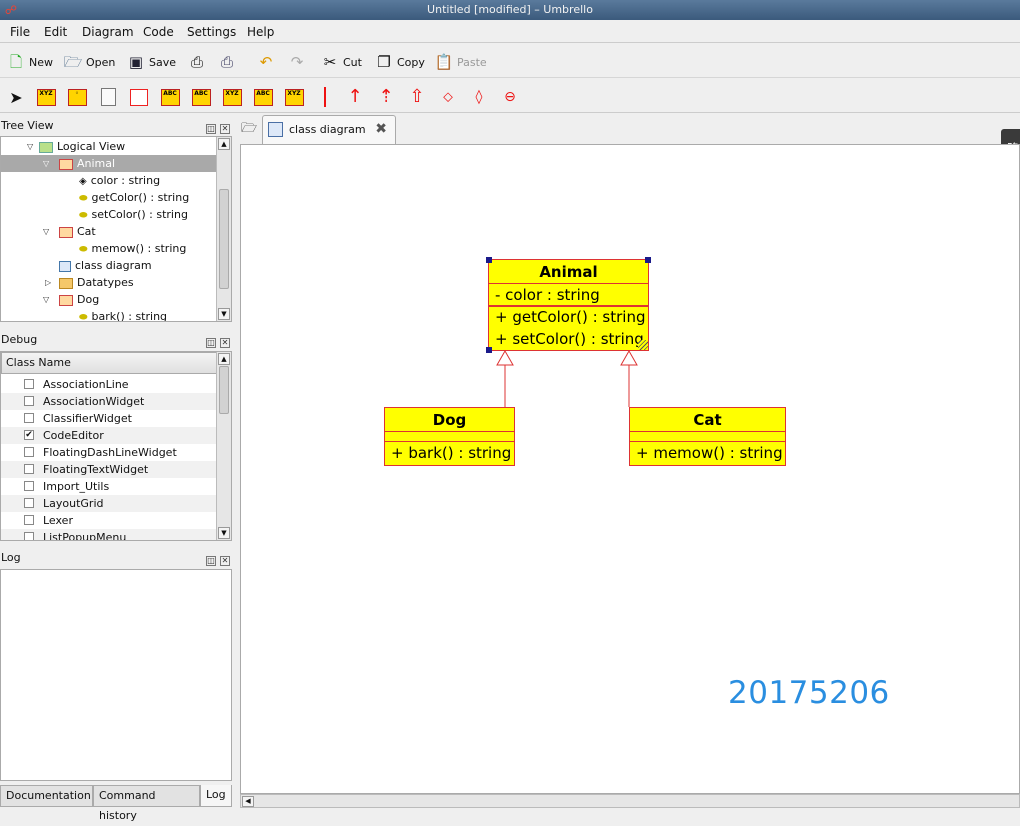  What do you see at coordinates (151, 62) in the screenshot?
I see `save-button: ▣ Save` at bounding box center [151, 62].